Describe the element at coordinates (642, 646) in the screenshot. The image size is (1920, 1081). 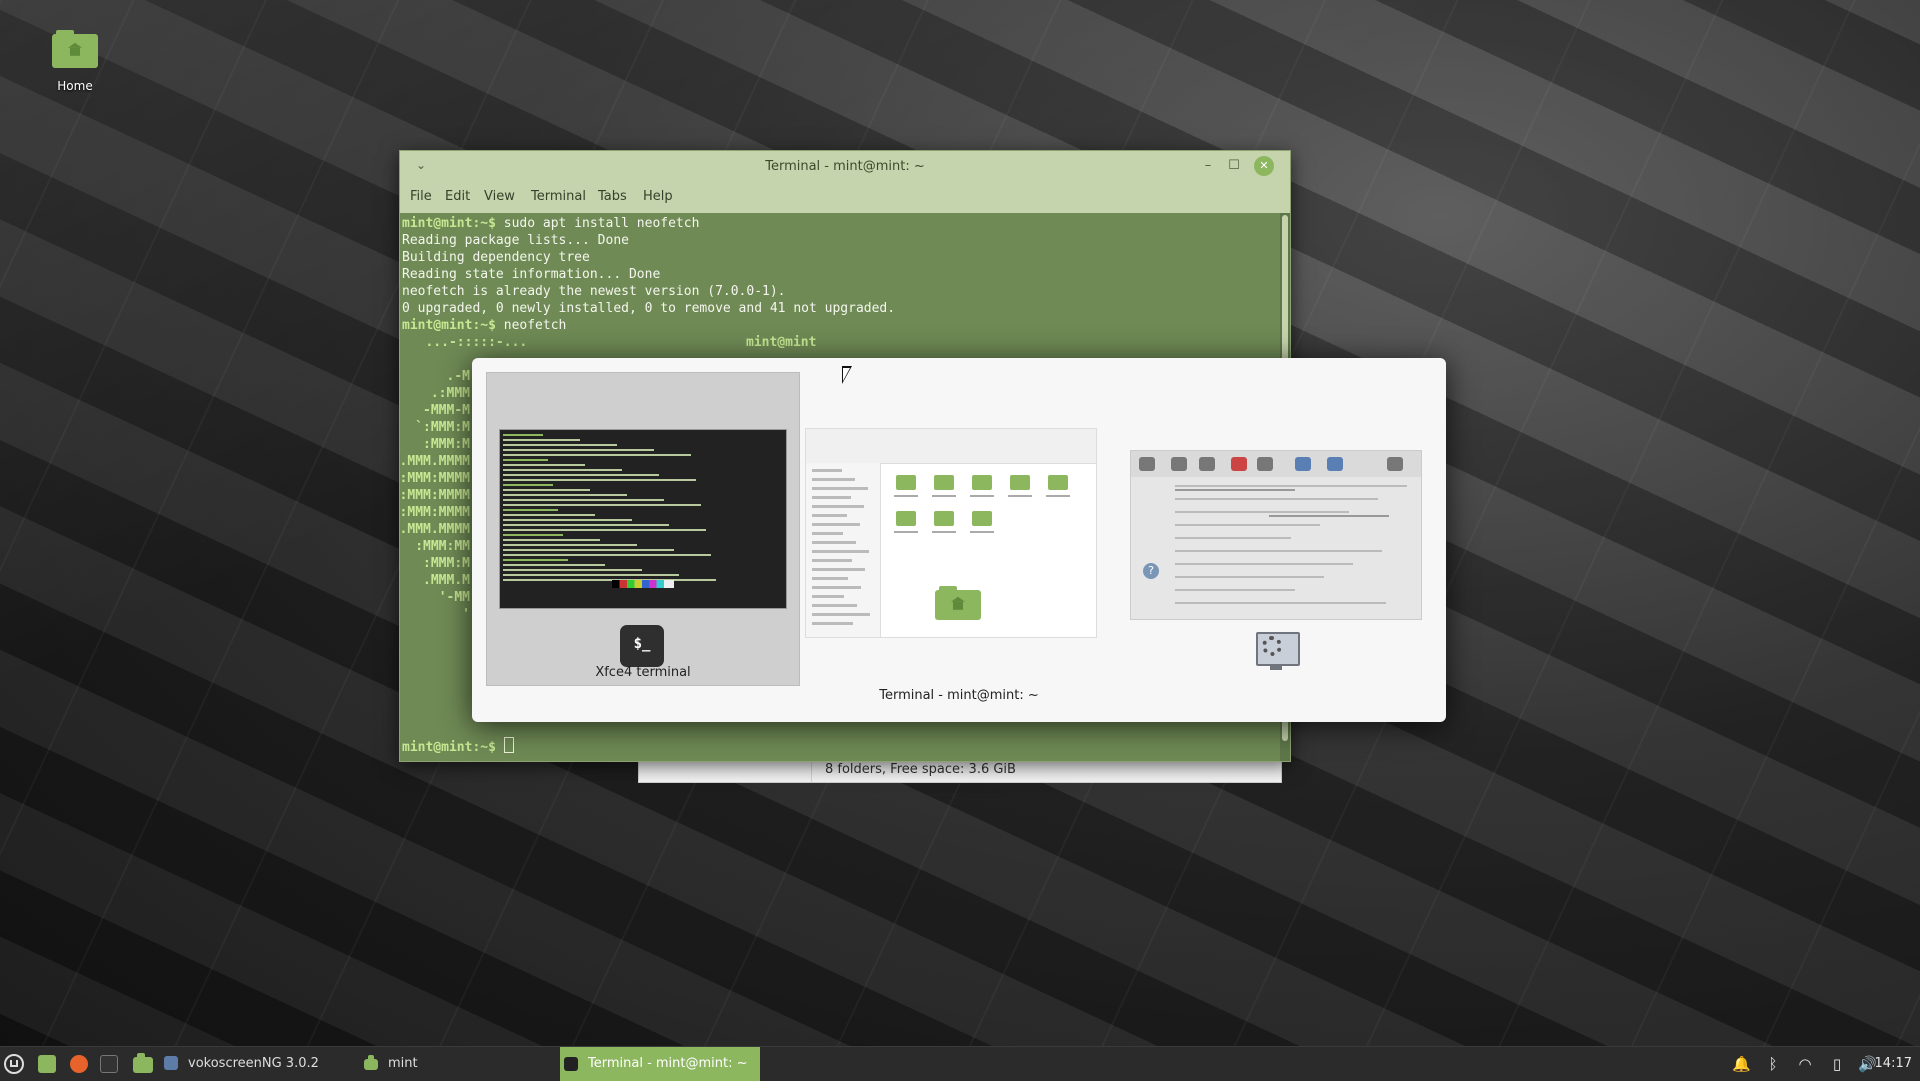
I see `terminal-app-icon: $_` at that location.